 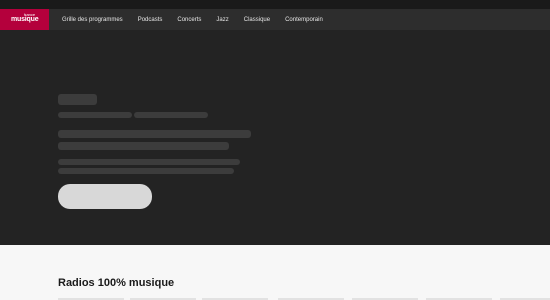 I want to click on france-musique-logo: france musique, so click(x=24, y=19).